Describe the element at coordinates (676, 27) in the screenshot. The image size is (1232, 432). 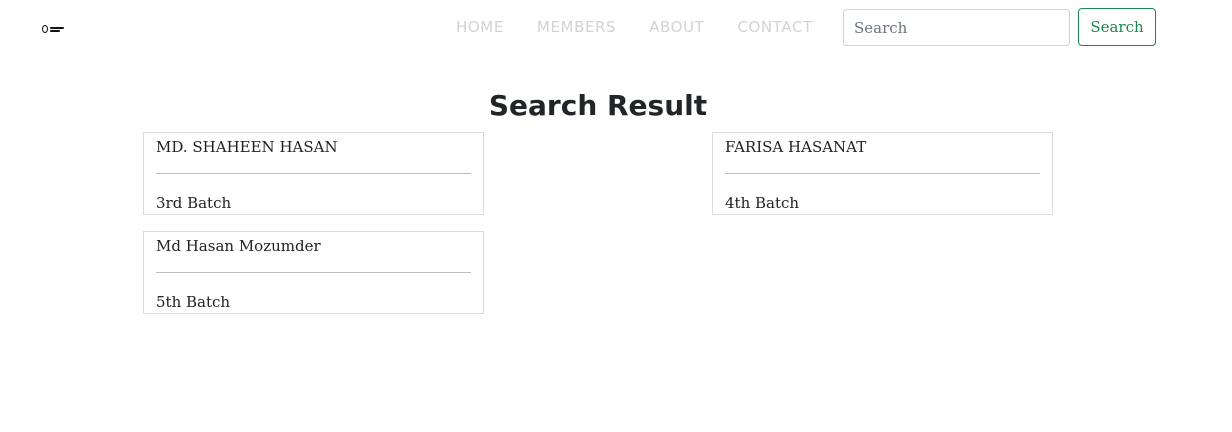
I see `nav-link-about: ABOUT` at that location.